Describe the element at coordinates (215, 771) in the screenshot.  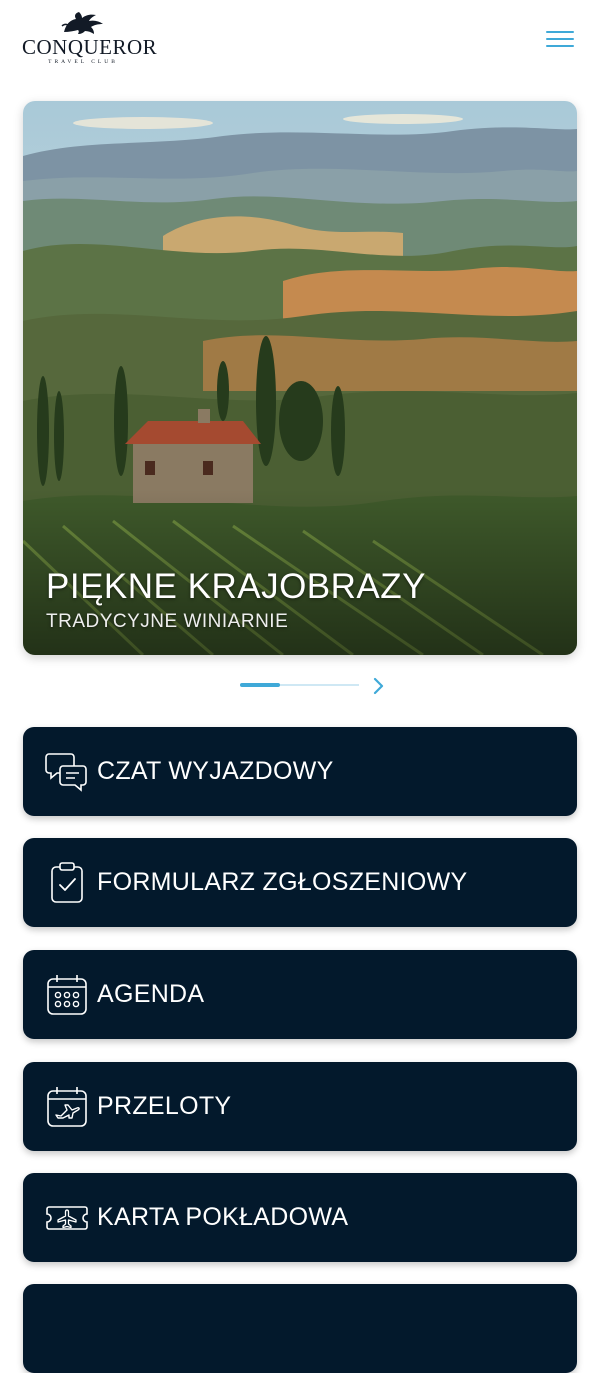
I see `tile-label: CZAT WYJAZDOWY` at that location.